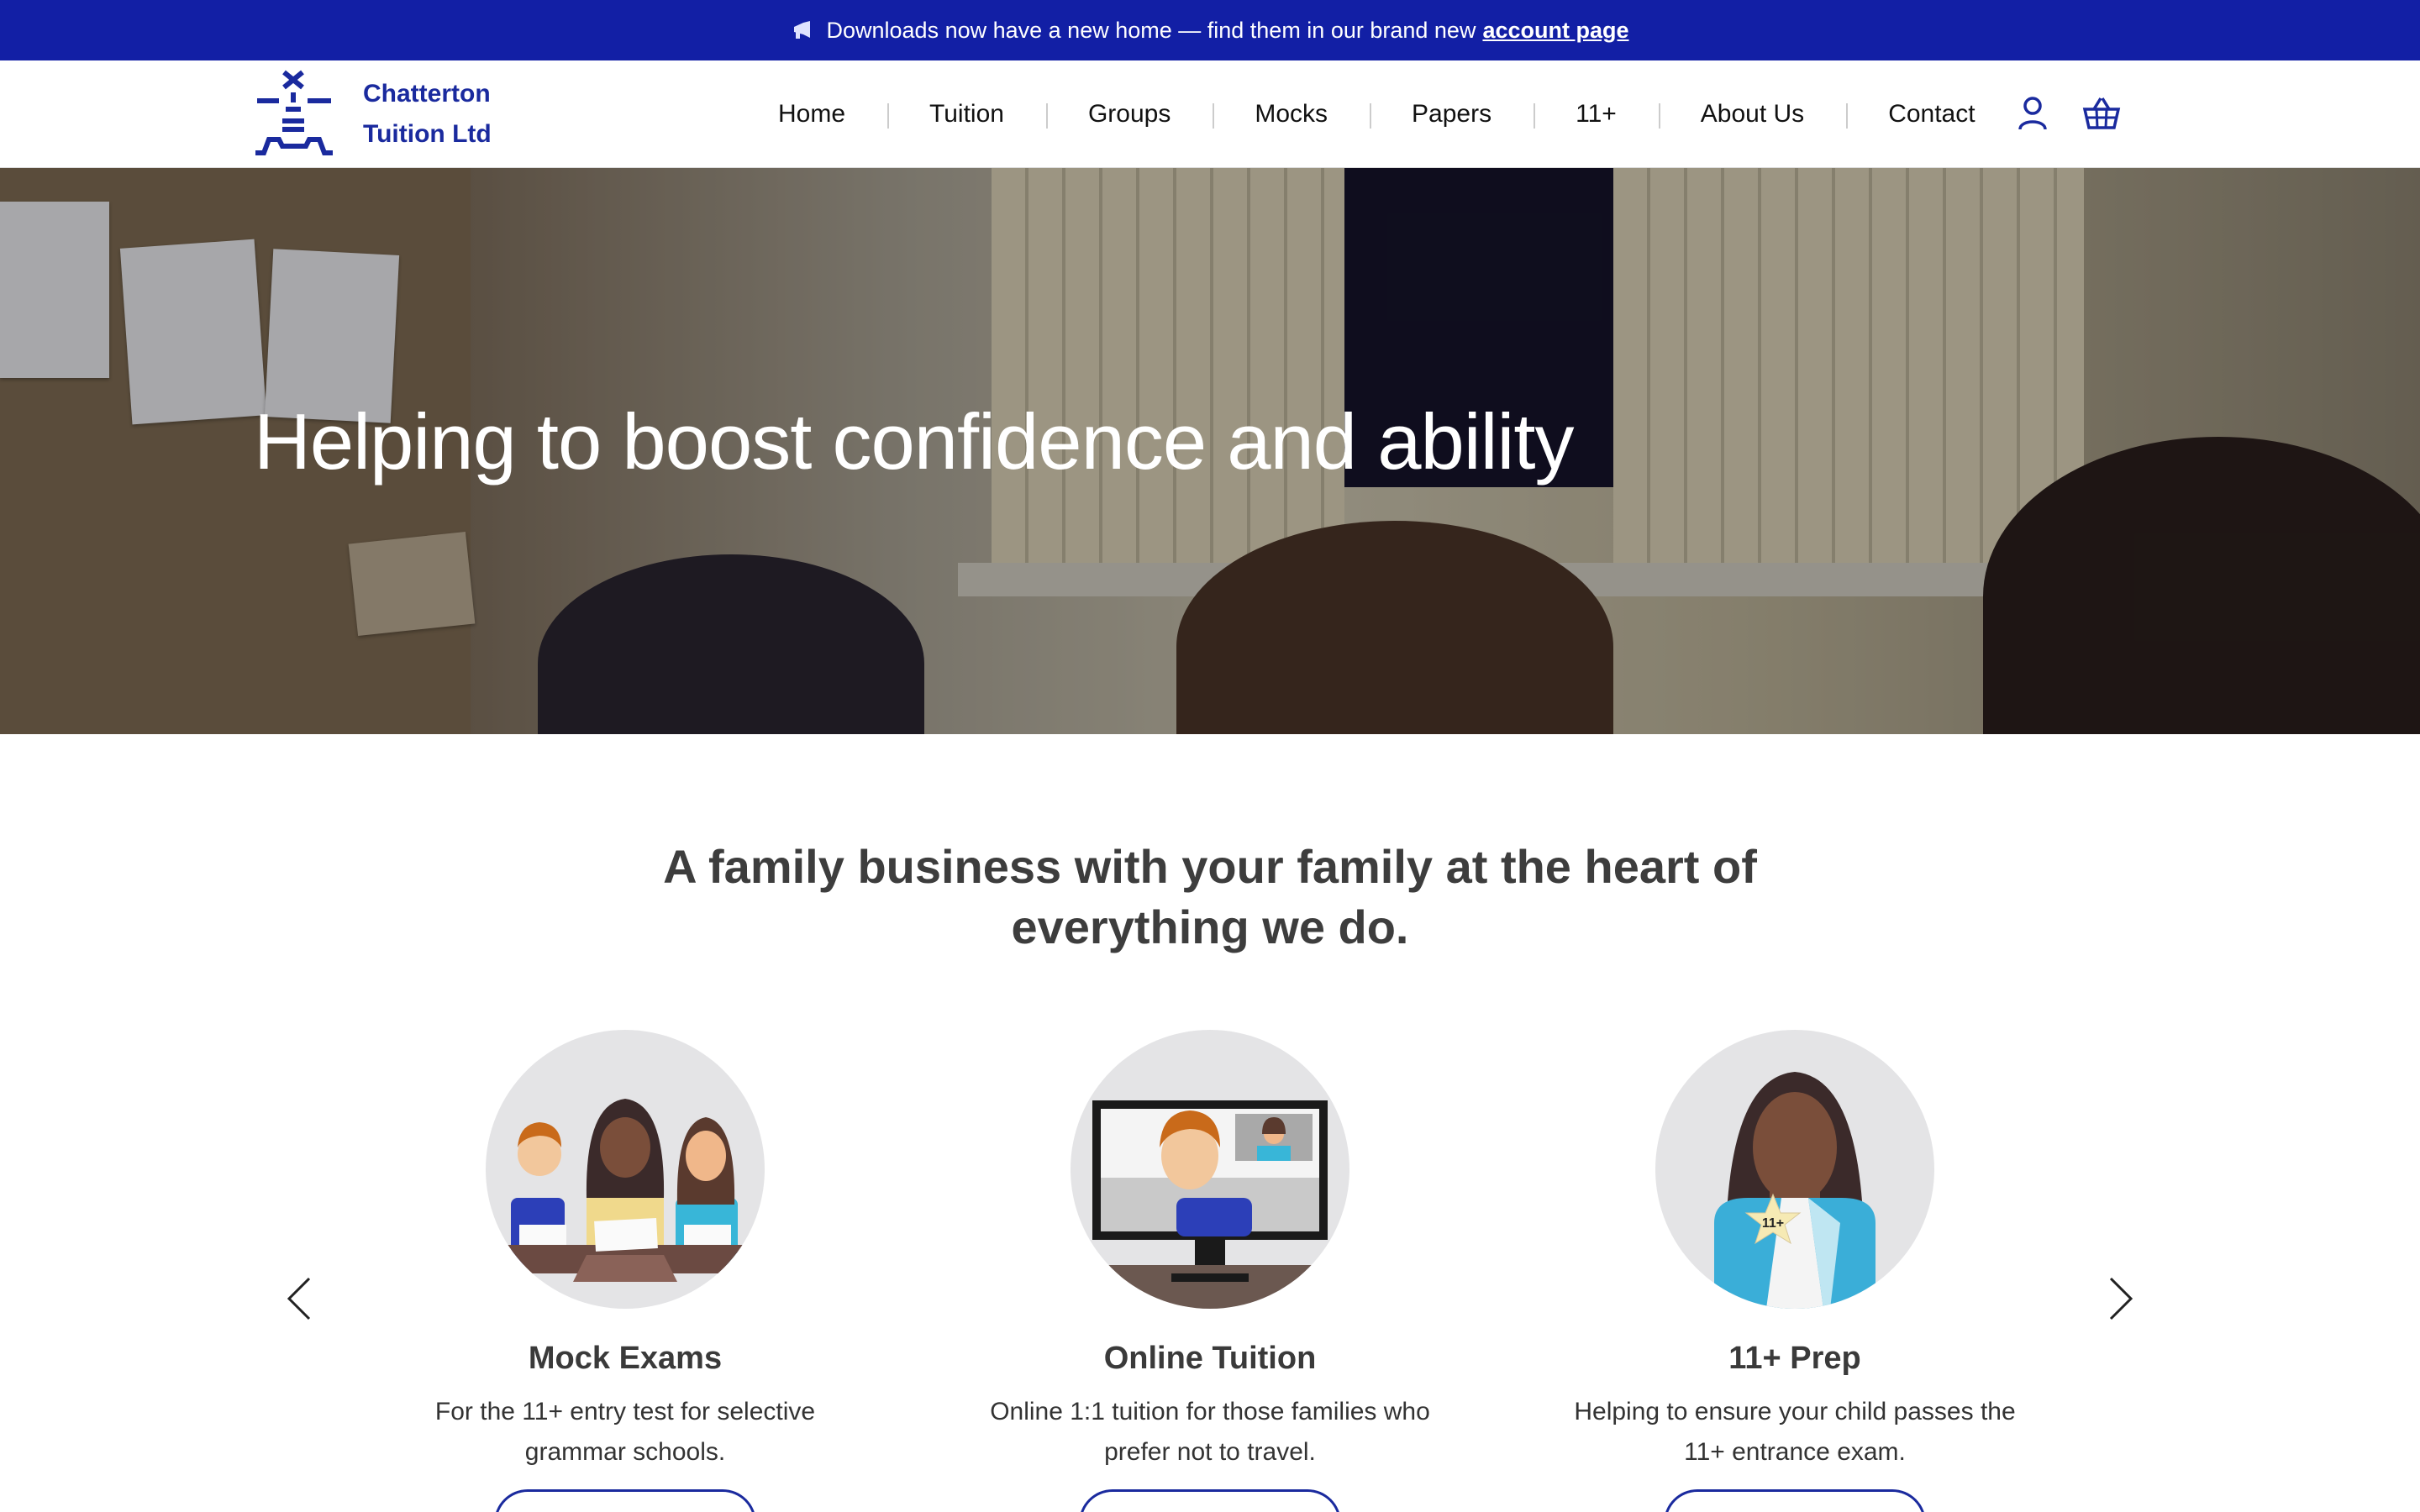  Describe the element at coordinates (1795, 1500) in the screenshot. I see `card-button-11plus-prep` at that location.